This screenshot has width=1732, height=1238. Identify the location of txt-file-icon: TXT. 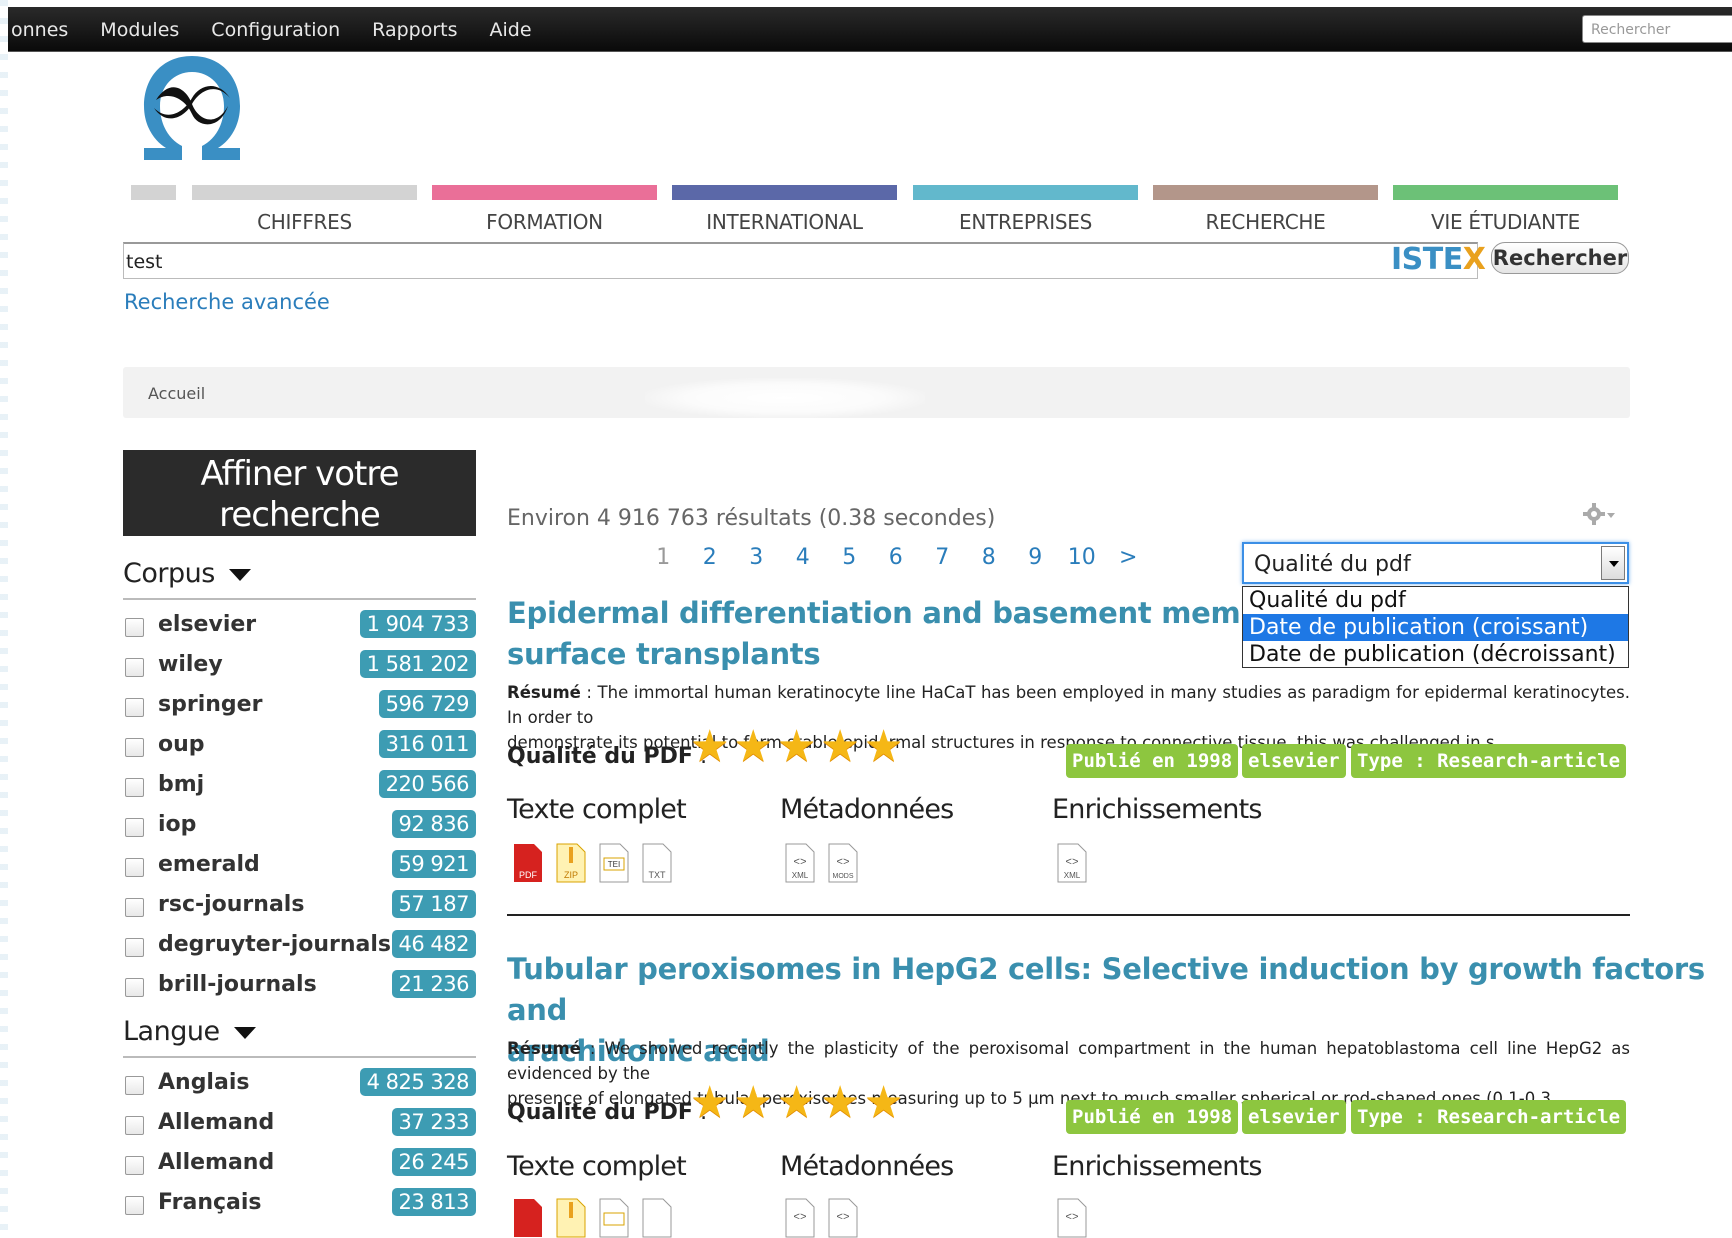
(657, 863).